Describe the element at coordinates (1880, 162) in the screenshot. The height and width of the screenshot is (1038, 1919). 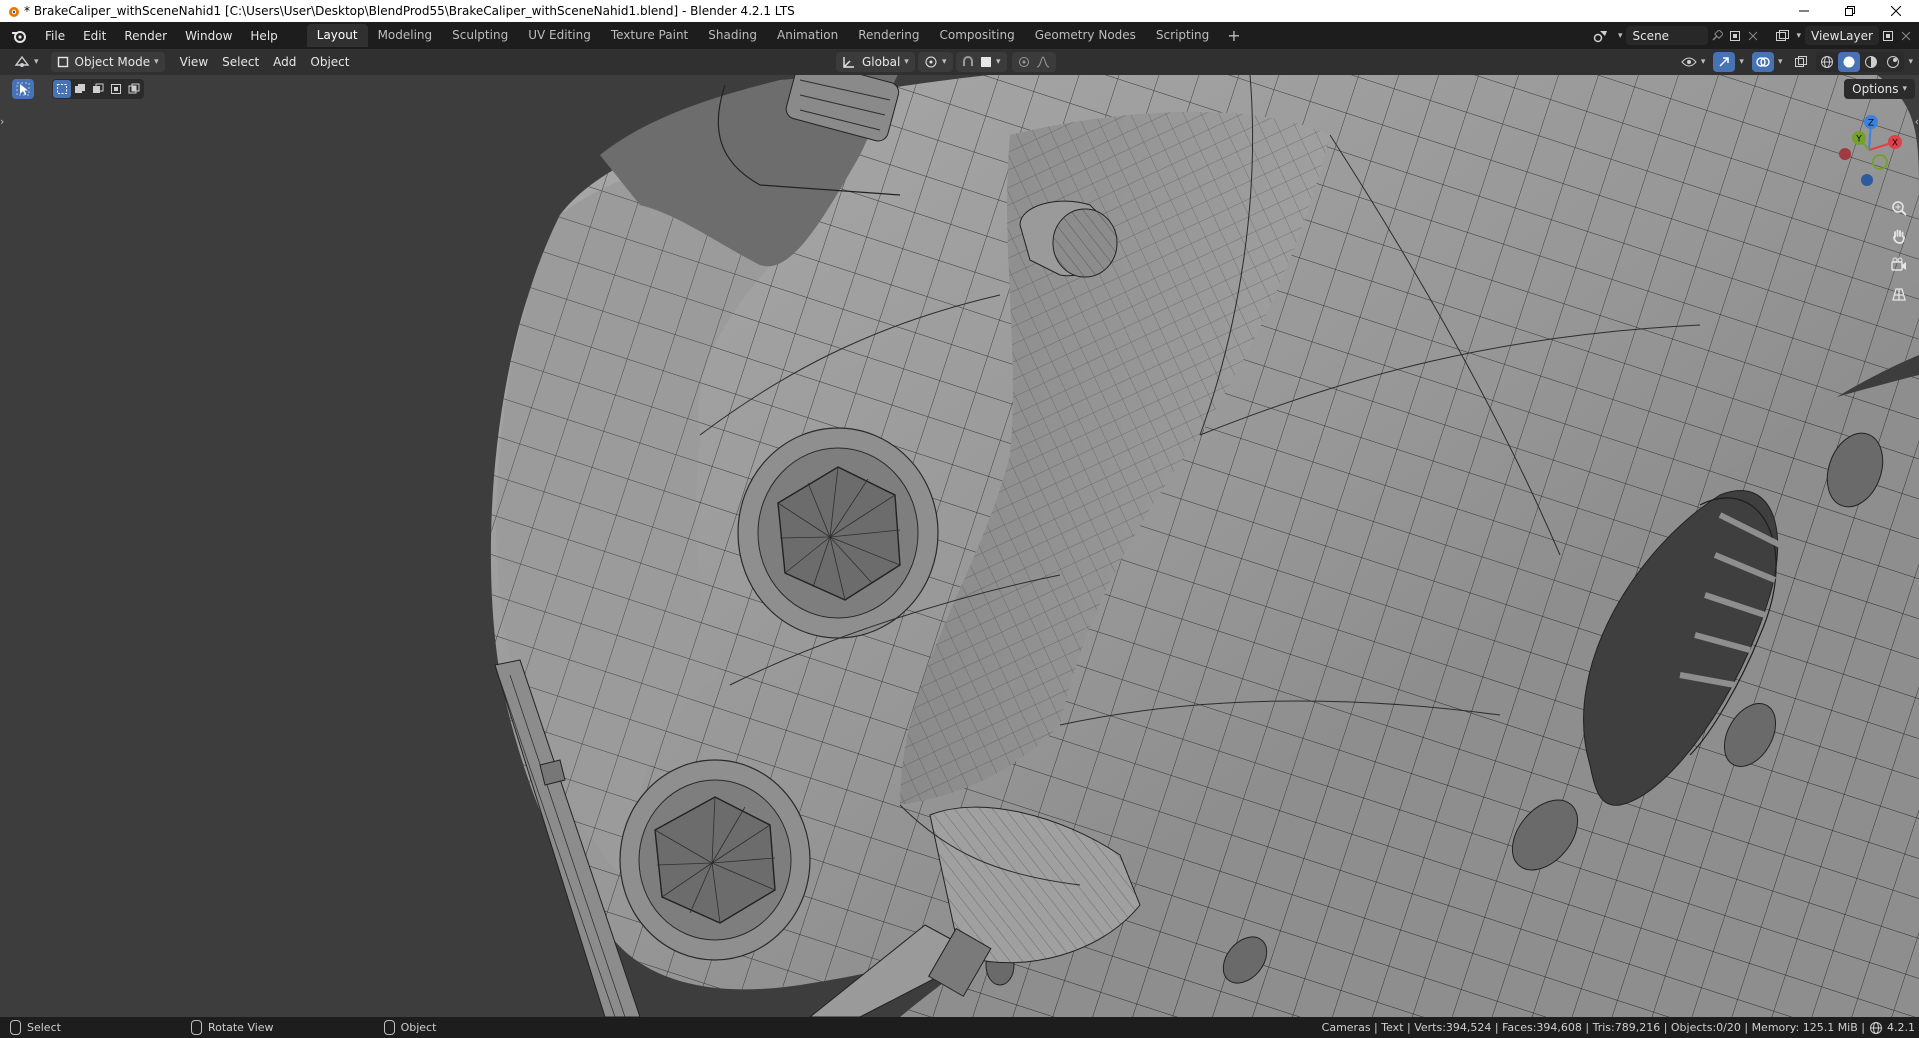
I see `neg-y-axis-handle` at that location.